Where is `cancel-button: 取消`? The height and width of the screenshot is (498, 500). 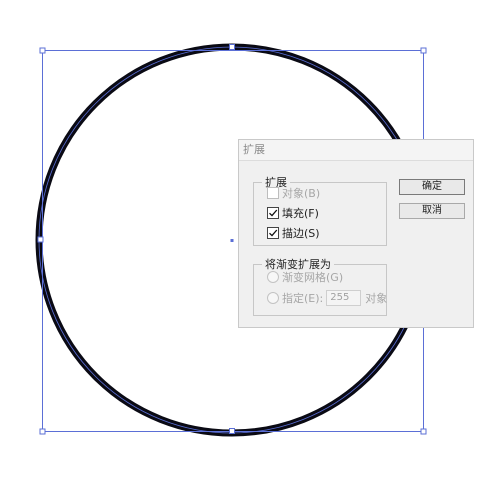 cancel-button: 取消 is located at coordinates (432, 211).